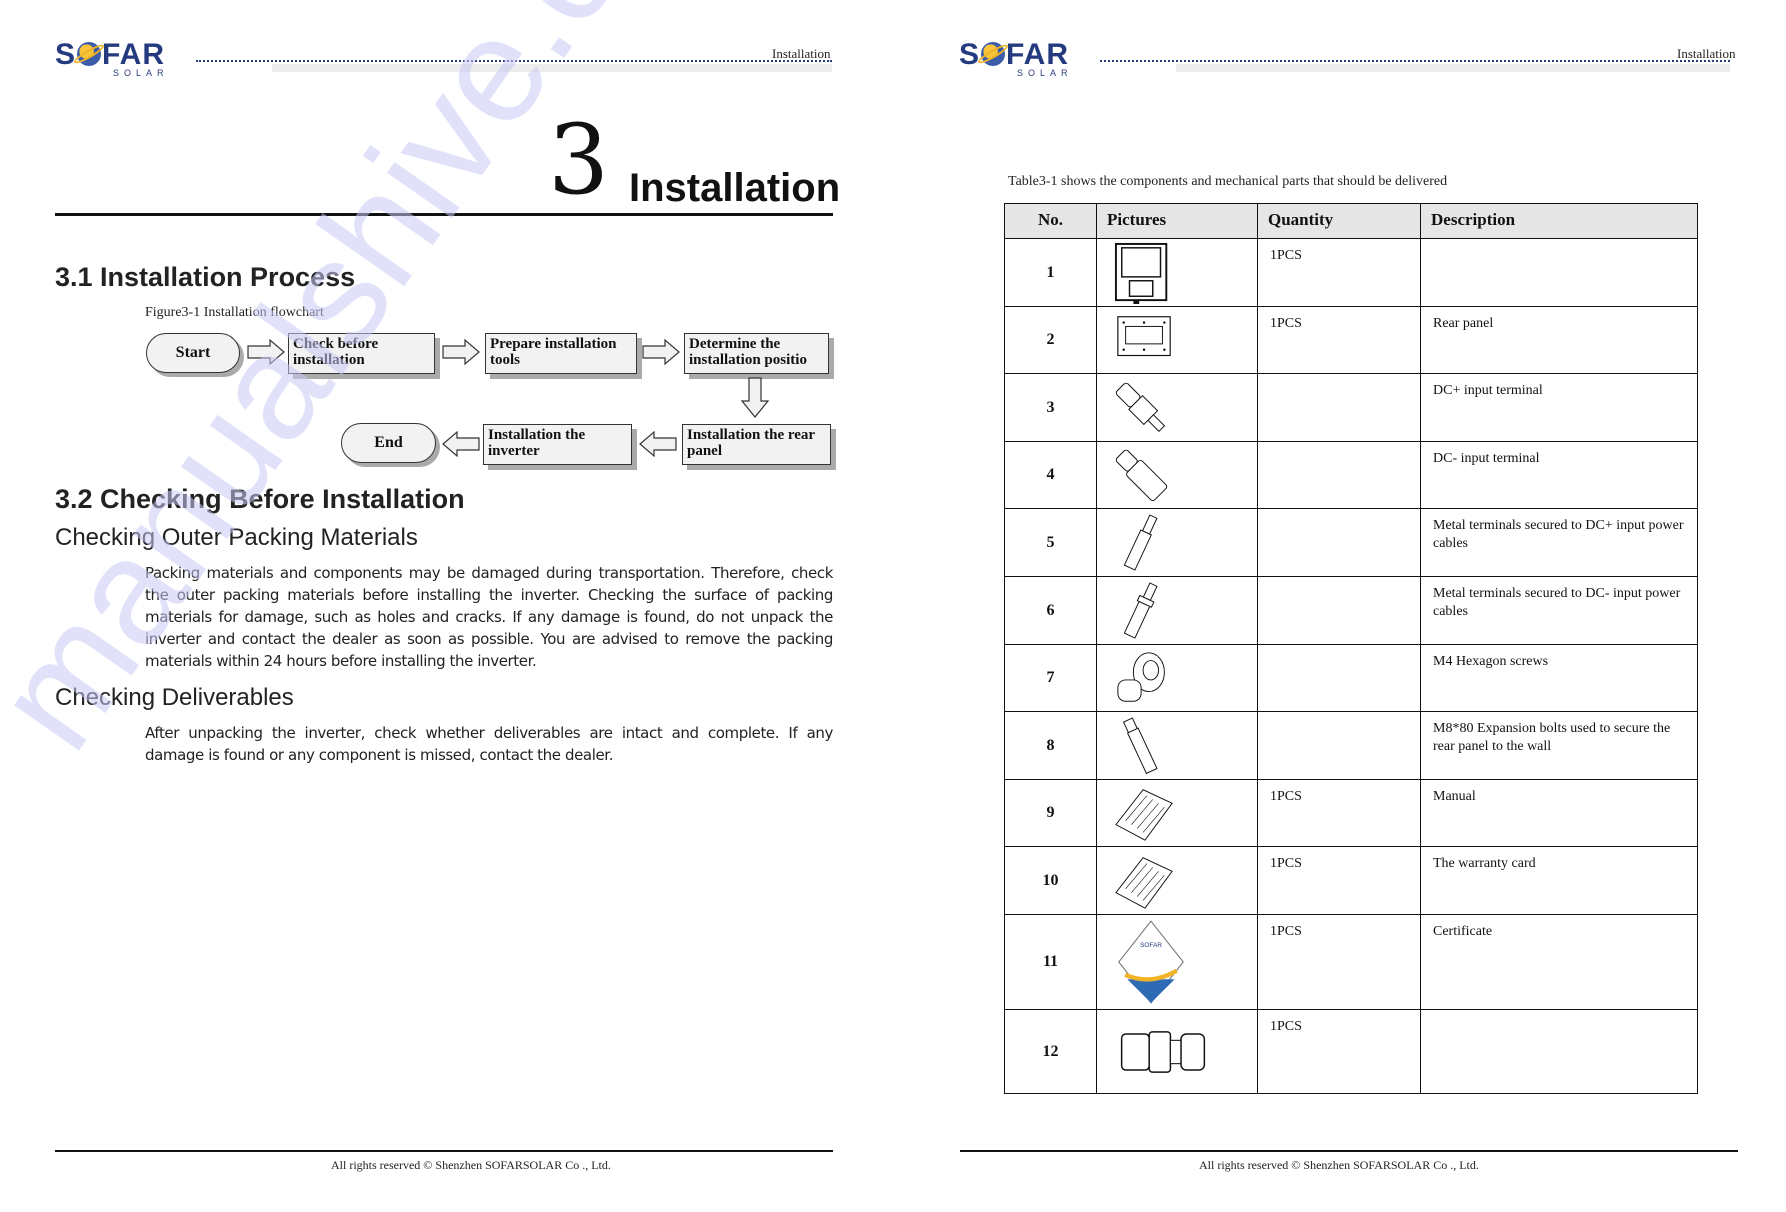 This screenshot has height=1212, width=1786. Describe the element at coordinates (1050, 962) in the screenshot. I see `cell-no: 11` at that location.